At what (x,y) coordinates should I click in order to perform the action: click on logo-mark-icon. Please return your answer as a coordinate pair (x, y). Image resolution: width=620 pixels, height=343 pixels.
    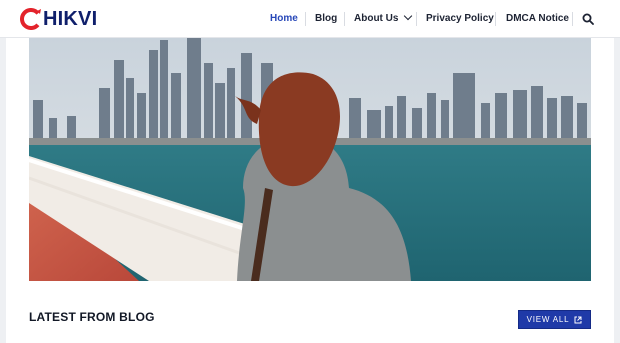
    Looking at the image, I should click on (31, 19).